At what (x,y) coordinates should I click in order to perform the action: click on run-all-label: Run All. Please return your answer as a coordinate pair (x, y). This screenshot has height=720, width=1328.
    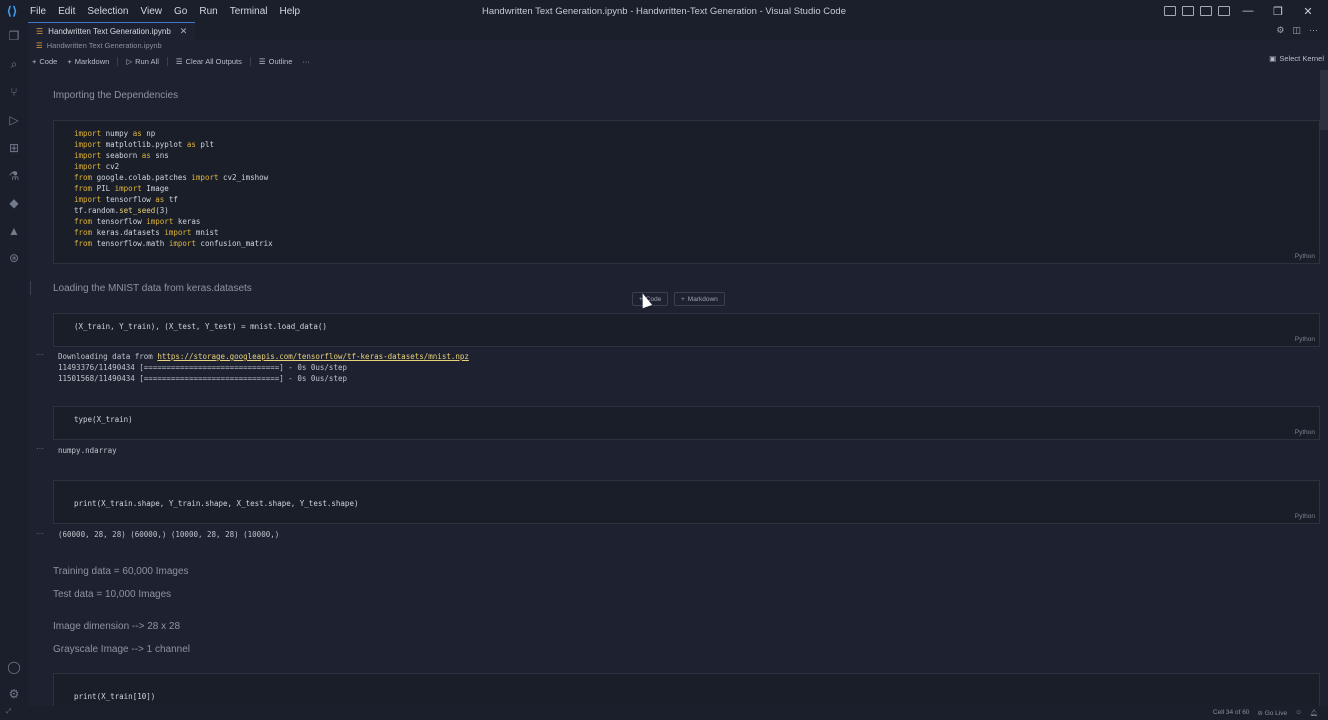
    Looking at the image, I should click on (147, 61).